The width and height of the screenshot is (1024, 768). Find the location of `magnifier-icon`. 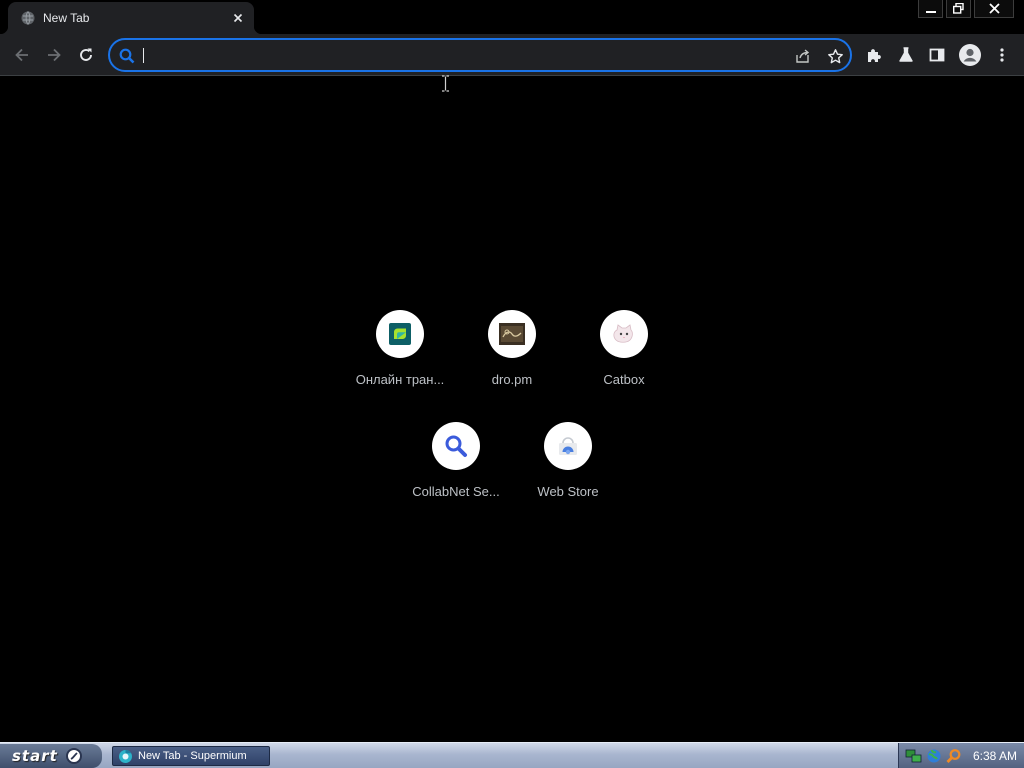

magnifier-icon is located at coordinates (456, 446).